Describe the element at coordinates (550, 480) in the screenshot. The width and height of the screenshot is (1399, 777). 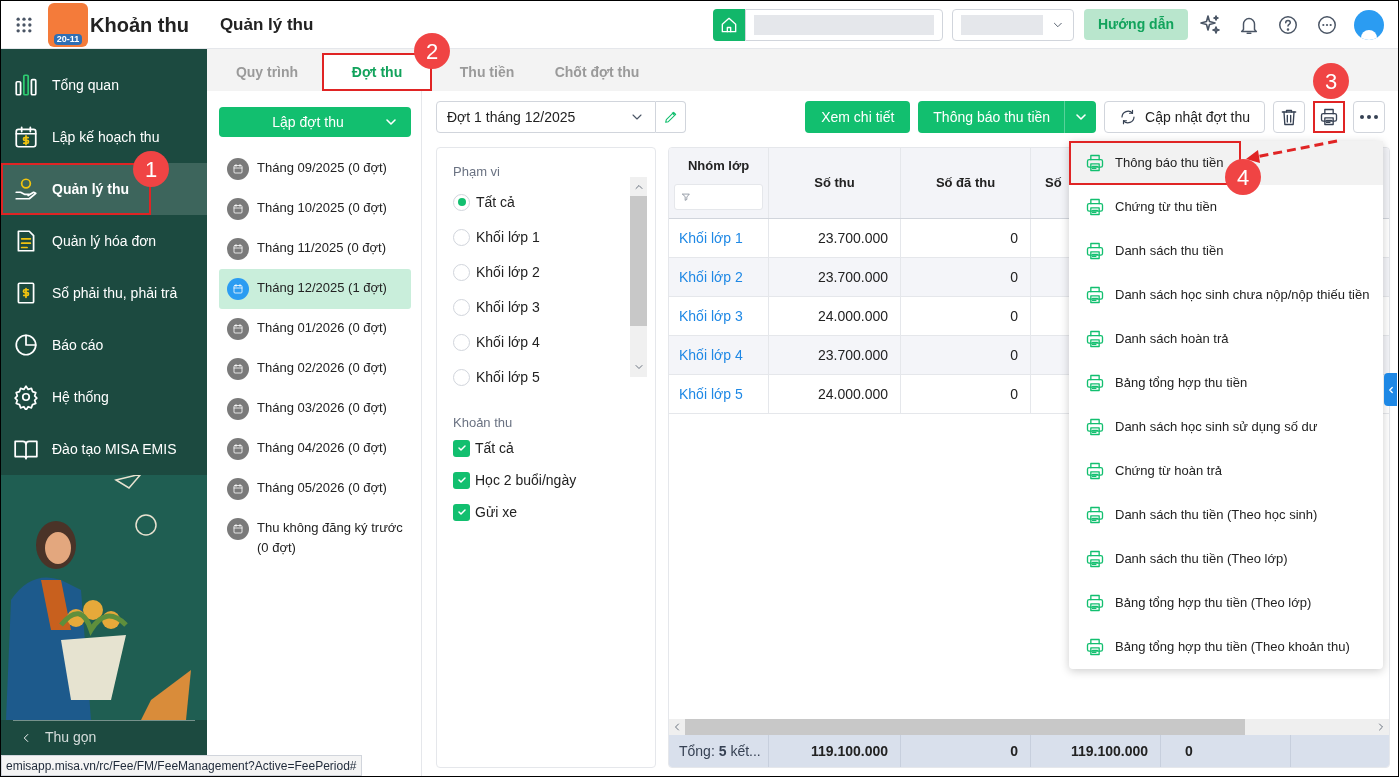
I see `checkbox-option: Học 2 buổi/ngày` at that location.